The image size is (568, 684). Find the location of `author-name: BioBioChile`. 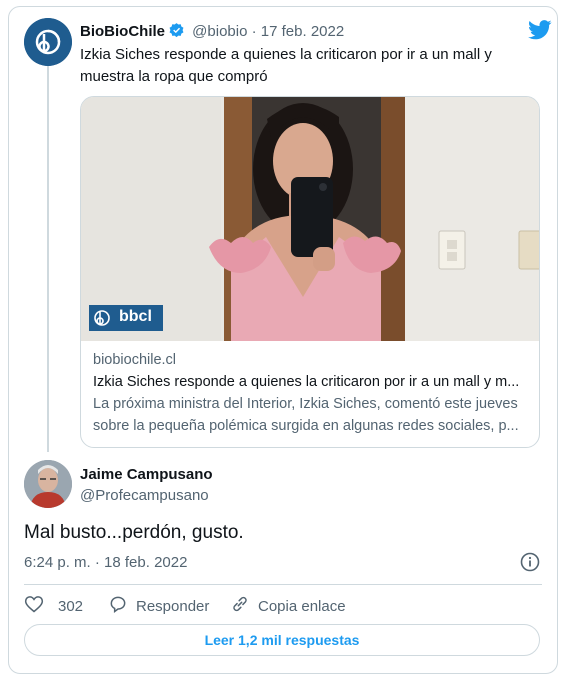

author-name: BioBioChile is located at coordinates (122, 31).